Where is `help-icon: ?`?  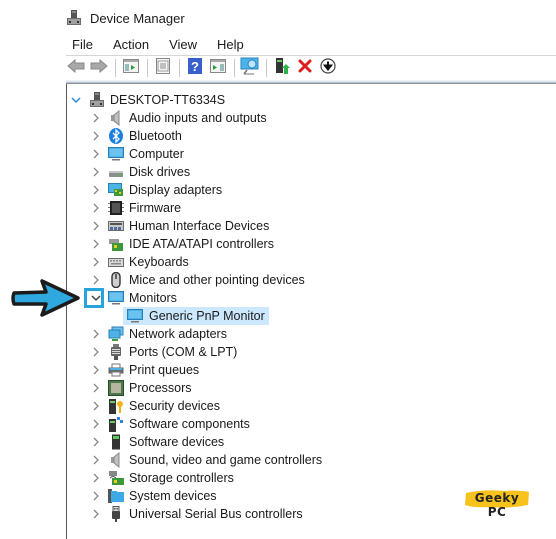
help-icon: ? is located at coordinates (195, 68).